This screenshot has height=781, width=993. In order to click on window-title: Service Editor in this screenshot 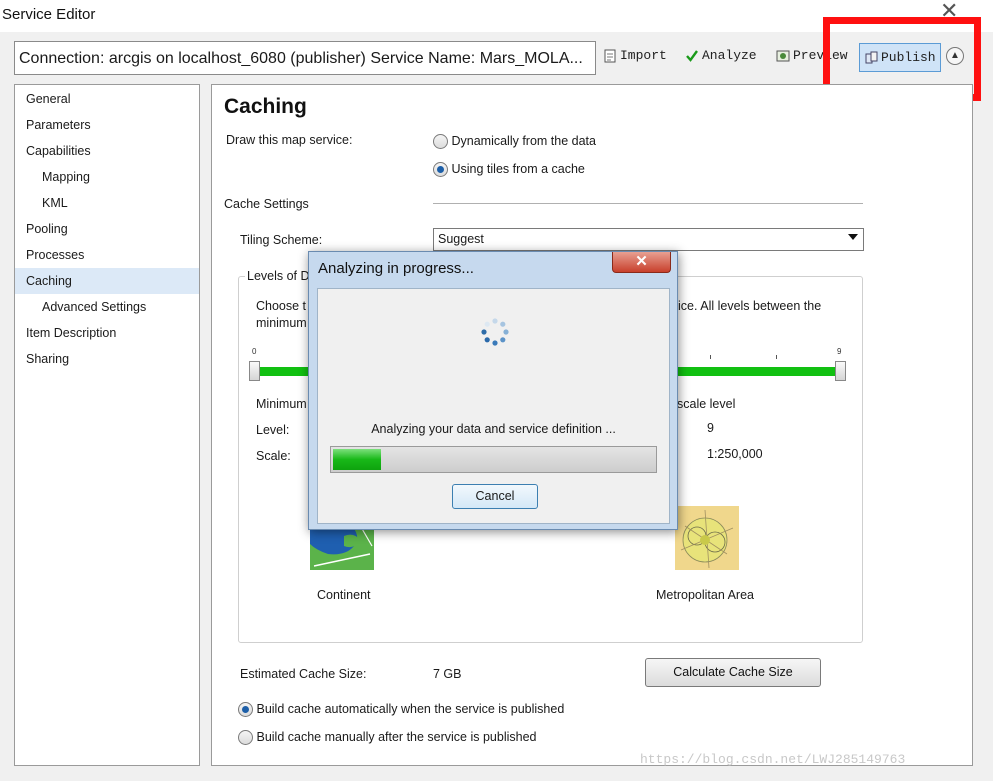, I will do `click(49, 14)`.